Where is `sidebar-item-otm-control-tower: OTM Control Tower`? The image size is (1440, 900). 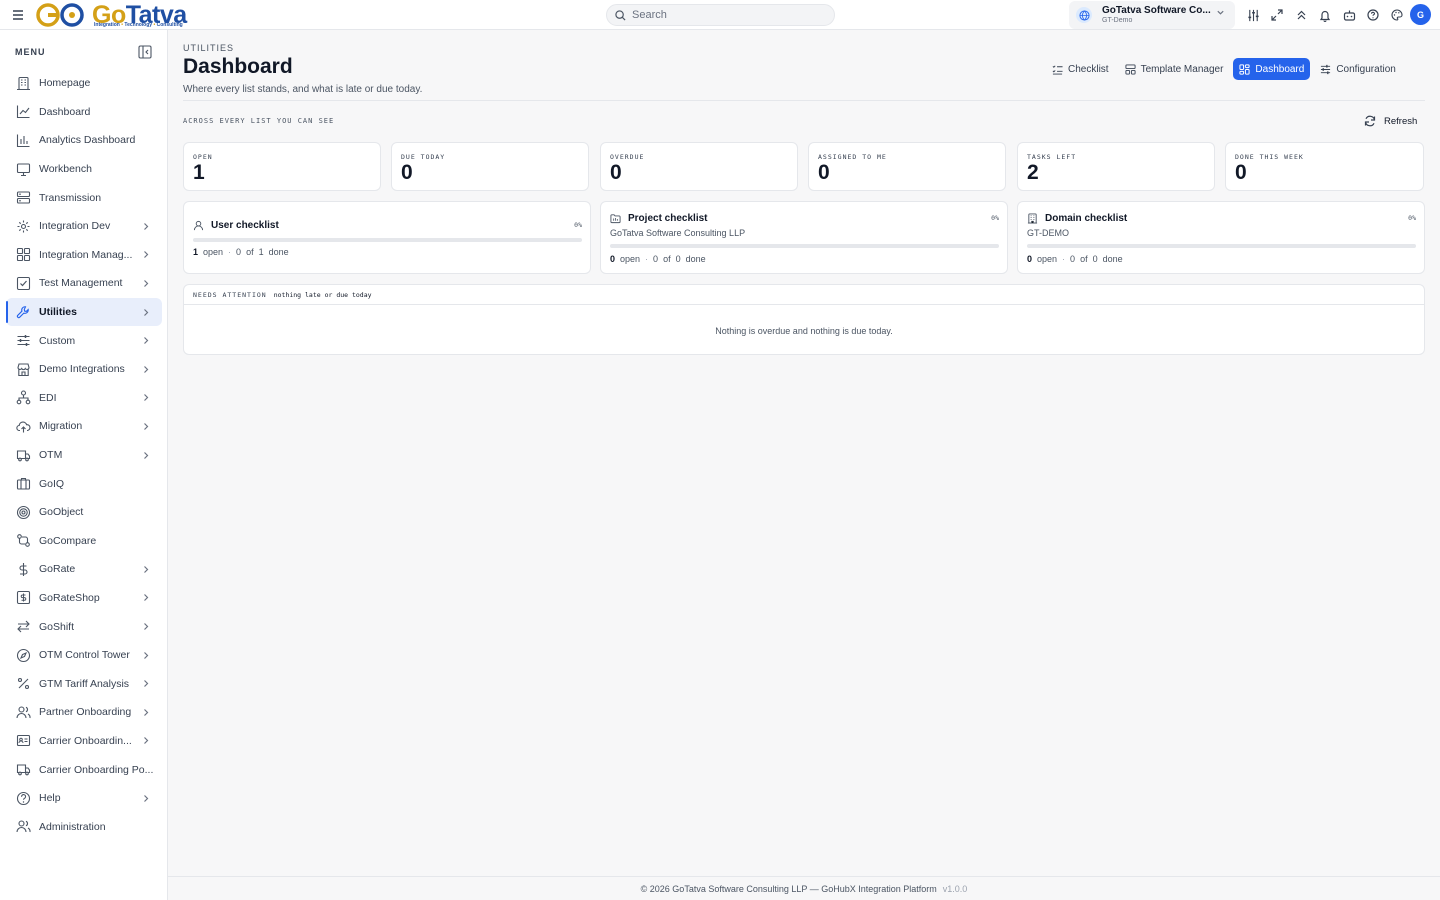 sidebar-item-otm-control-tower: OTM Control Tower is located at coordinates (84, 655).